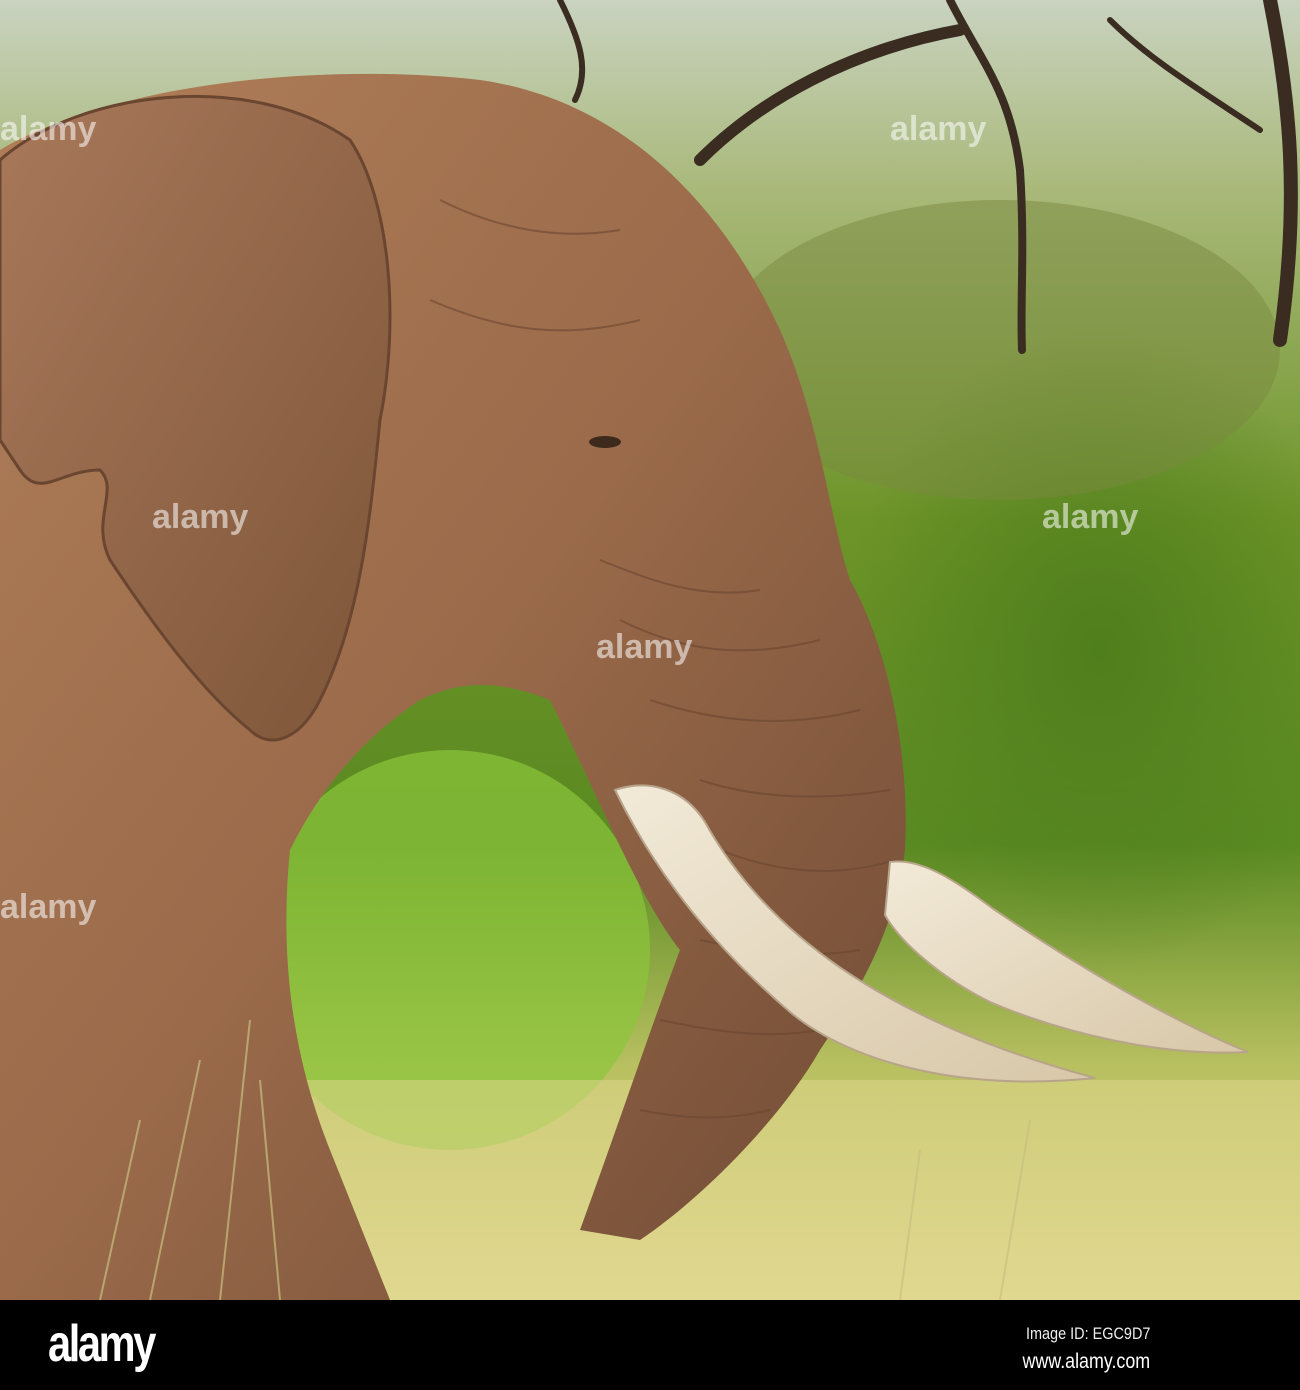 The height and width of the screenshot is (1390, 1300). I want to click on footer-bar: alamy Image ID: EGC9D7 www.alamy.com, so click(650, 1345).